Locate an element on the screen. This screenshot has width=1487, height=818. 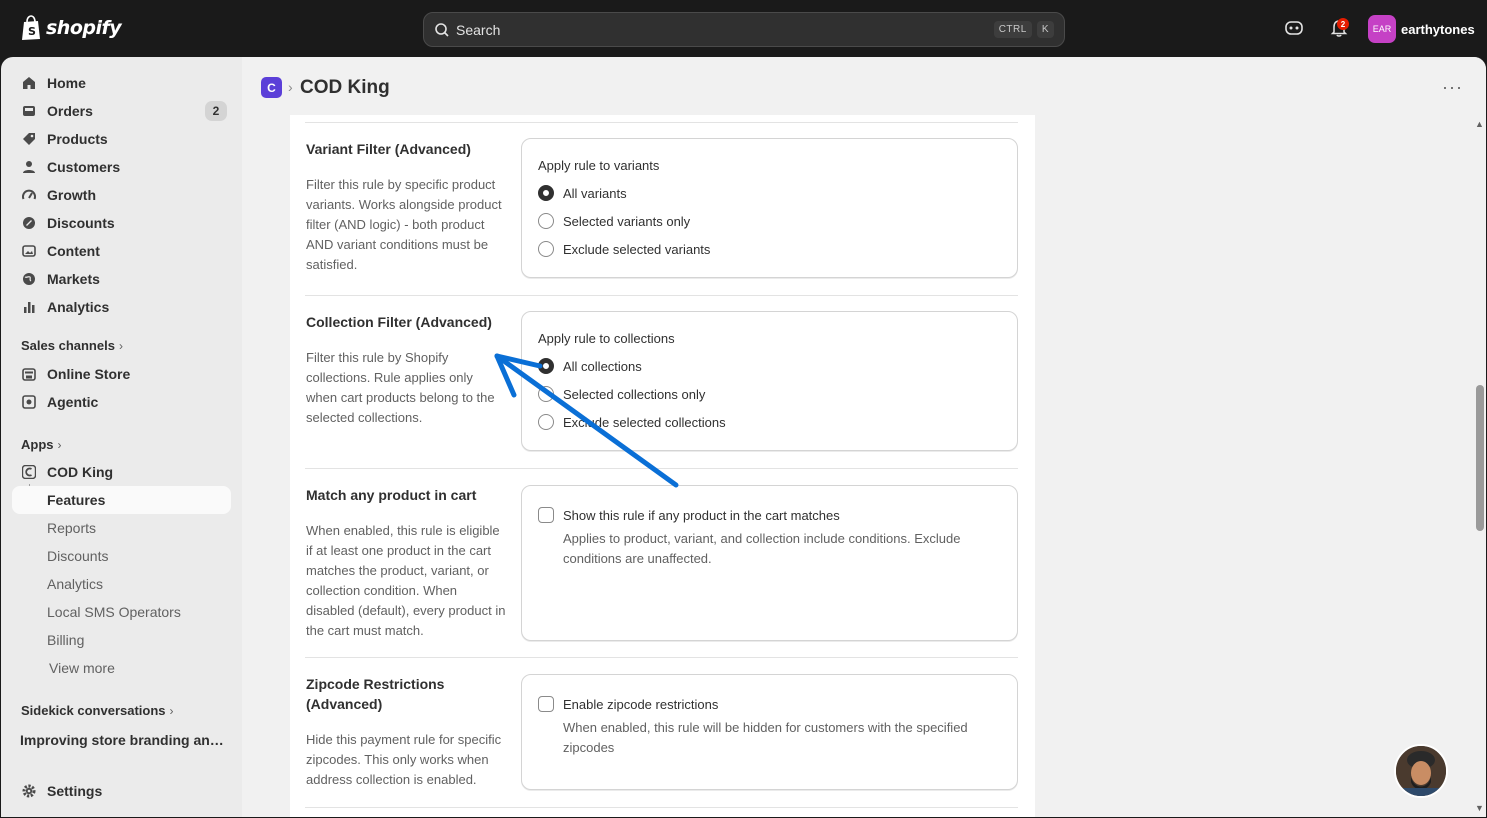
zipcode-checkbox-row: Enable zipcode restrictions is located at coordinates (628, 704).